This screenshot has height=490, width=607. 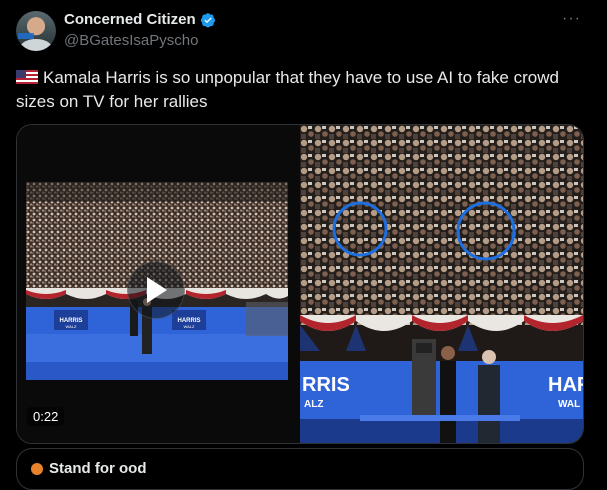 I want to click on right-banner-sub: ALZ, so click(x=313, y=404).